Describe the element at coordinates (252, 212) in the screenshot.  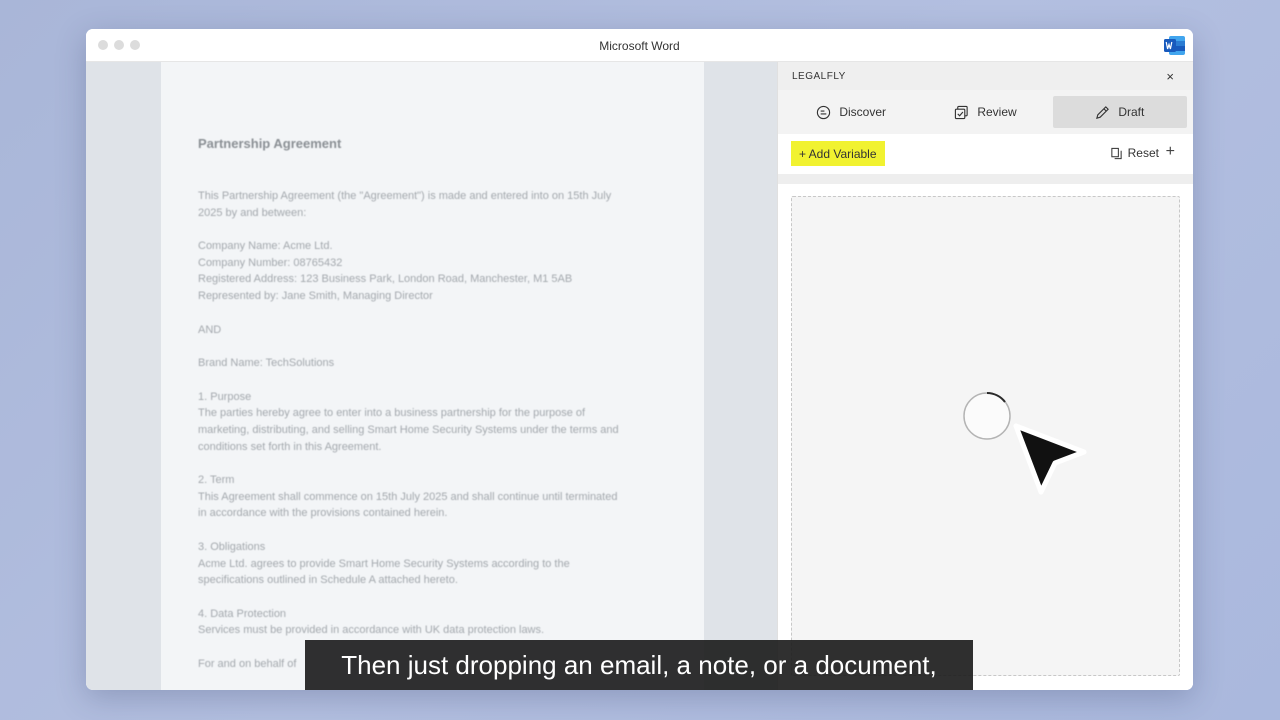
I see `document-line: 2025 by and between:` at that location.